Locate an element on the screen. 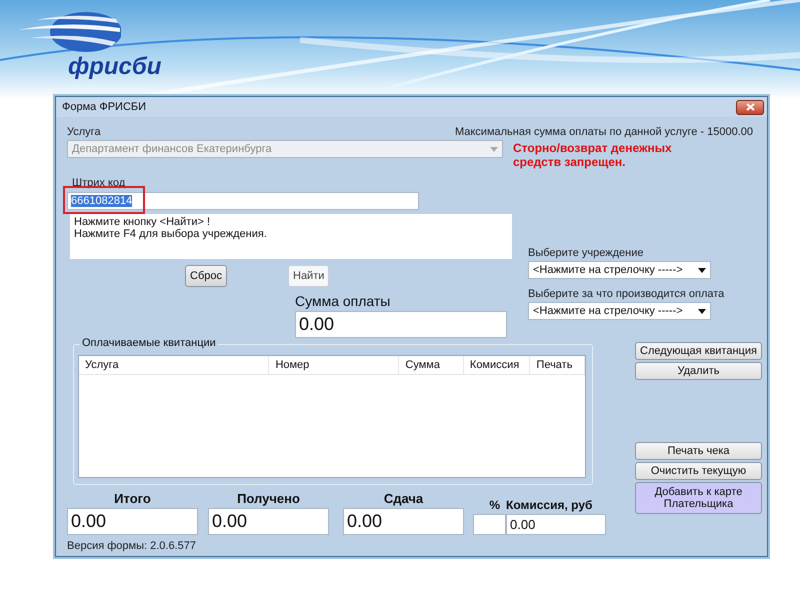 This screenshot has width=800, height=600. column-header: Комиссия is located at coordinates (497, 365).